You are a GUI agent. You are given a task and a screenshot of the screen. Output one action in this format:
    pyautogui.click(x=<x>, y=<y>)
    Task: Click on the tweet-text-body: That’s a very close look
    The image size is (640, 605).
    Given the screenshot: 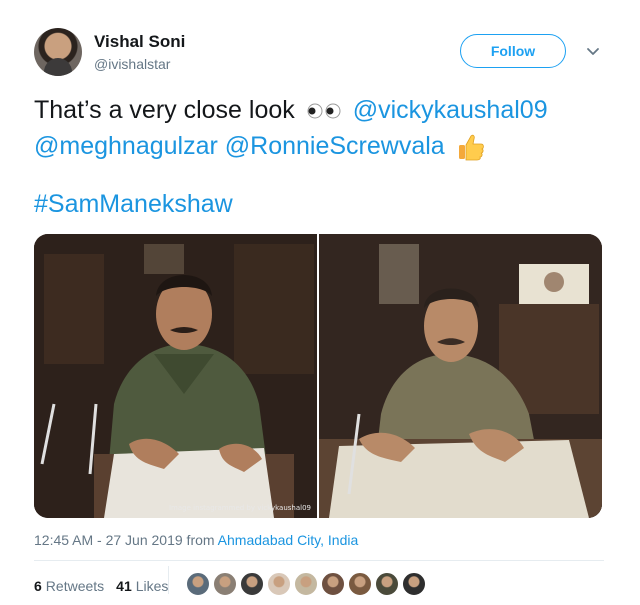 What is the action you would take?
    pyautogui.click(x=164, y=110)
    